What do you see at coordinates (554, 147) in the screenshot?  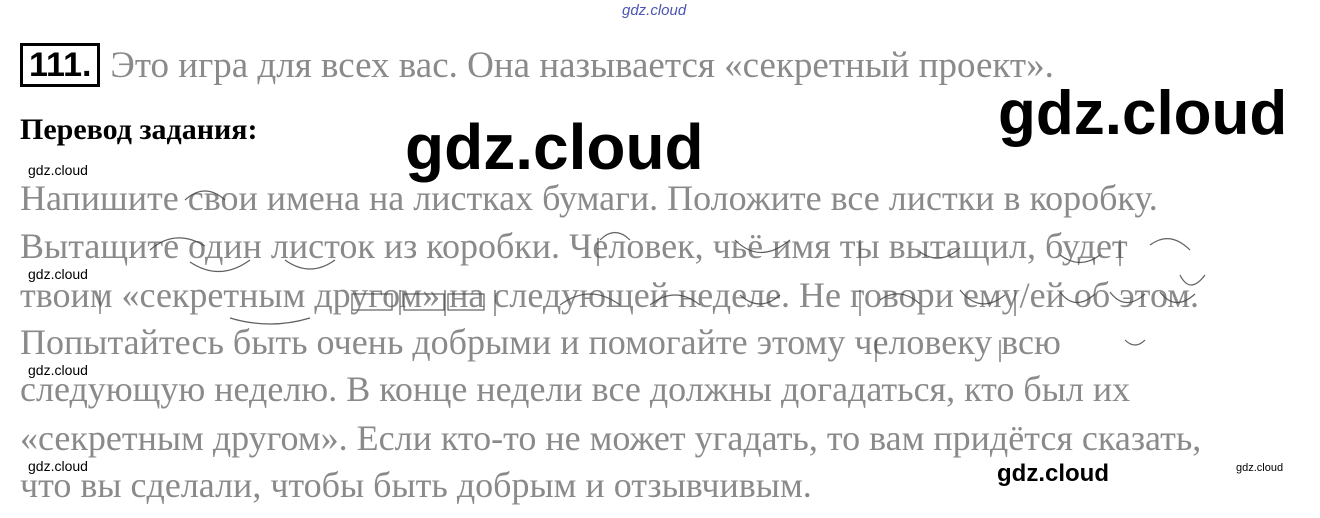 I see `watermark-big-center: gdz.cloud` at bounding box center [554, 147].